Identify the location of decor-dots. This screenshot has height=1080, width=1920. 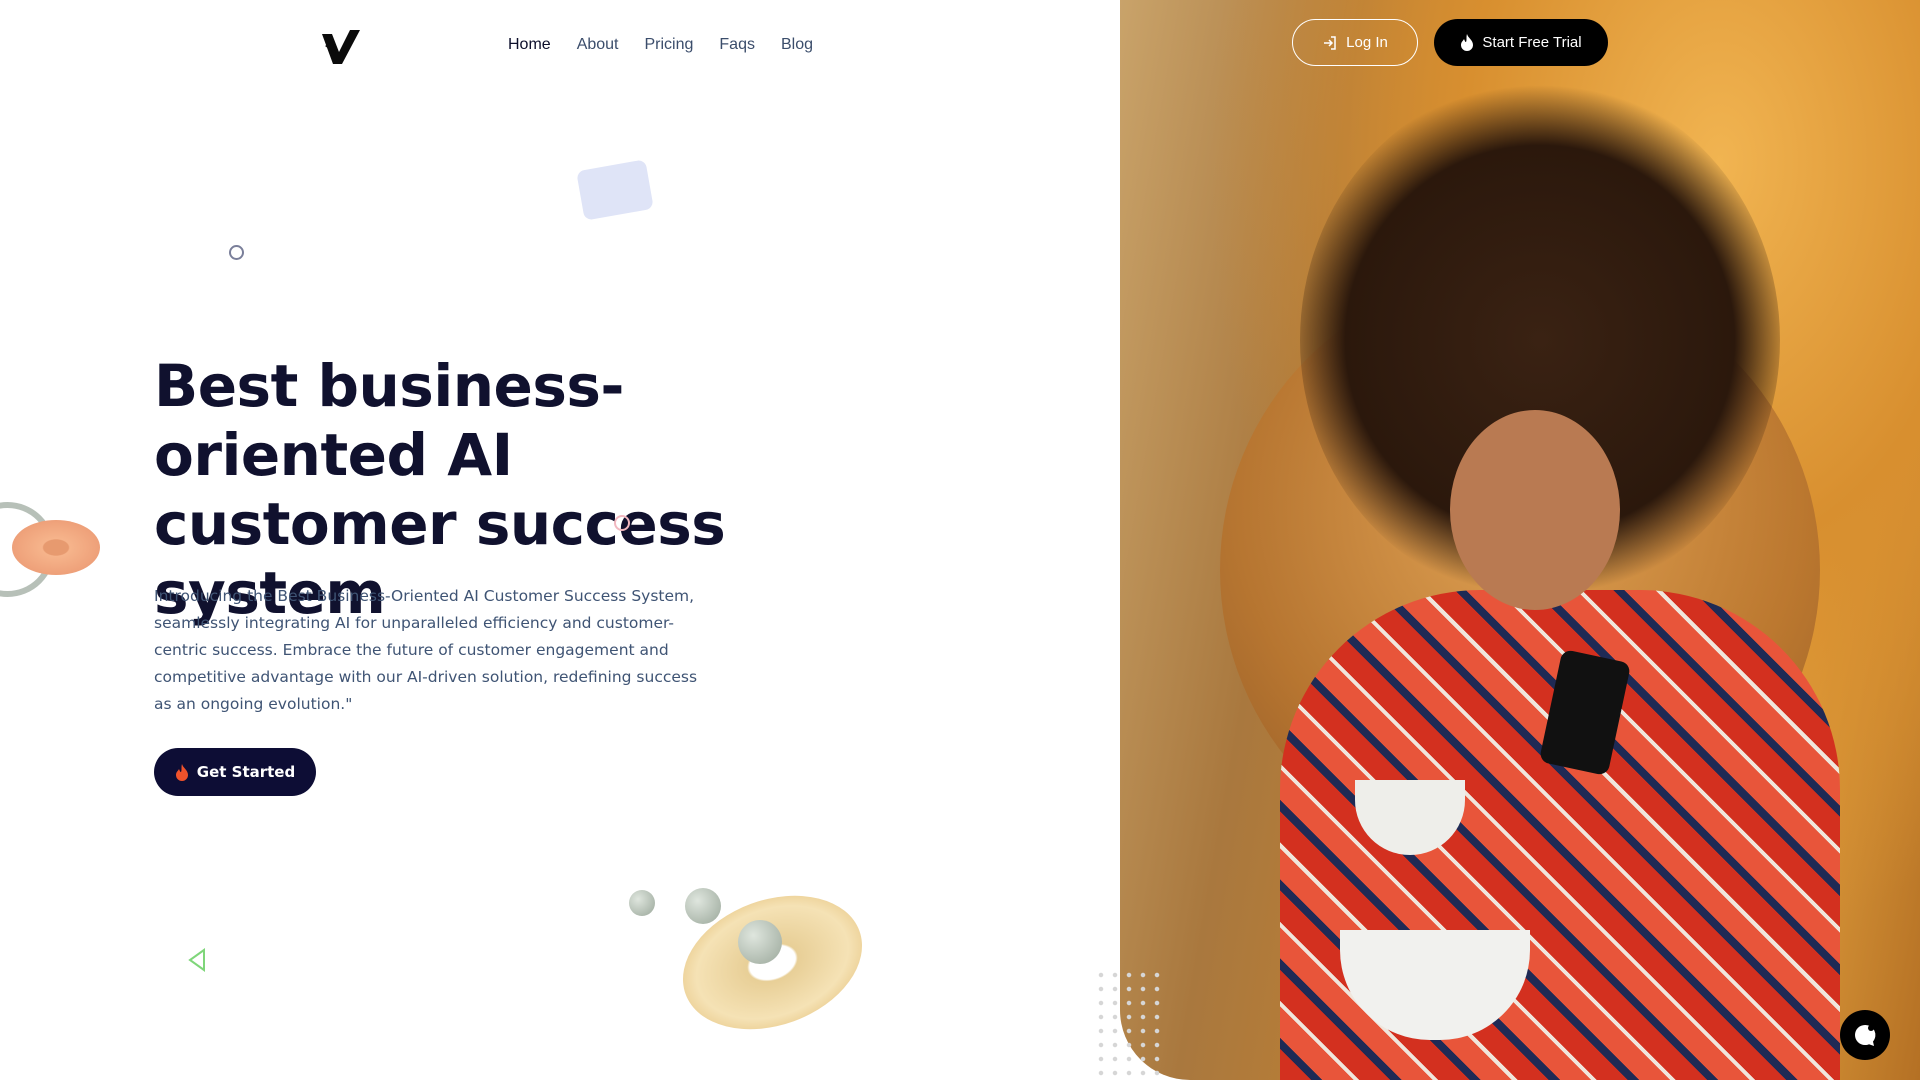
(1129, 1024).